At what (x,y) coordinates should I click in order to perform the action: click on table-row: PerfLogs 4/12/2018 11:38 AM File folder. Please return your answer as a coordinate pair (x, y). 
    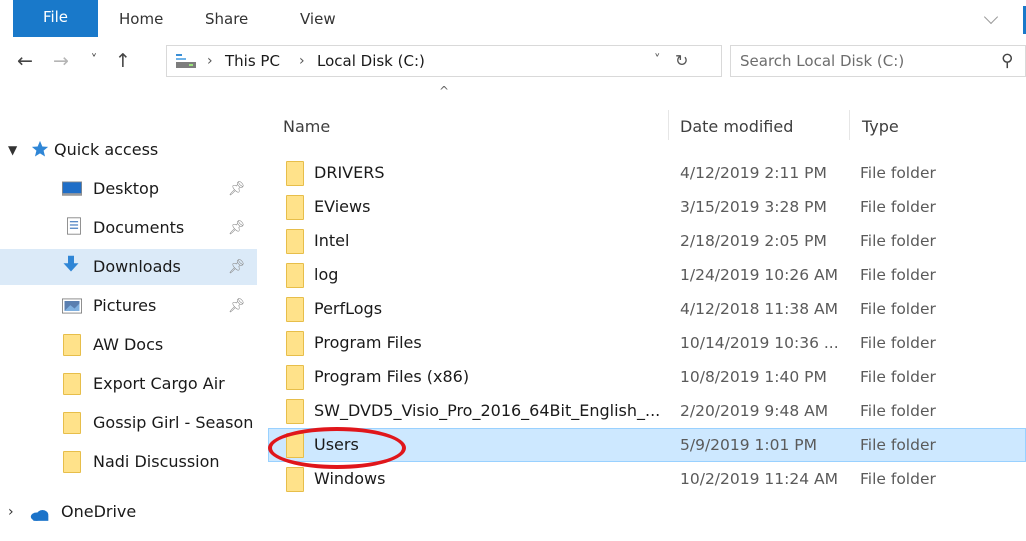
    Looking at the image, I should click on (647, 309).